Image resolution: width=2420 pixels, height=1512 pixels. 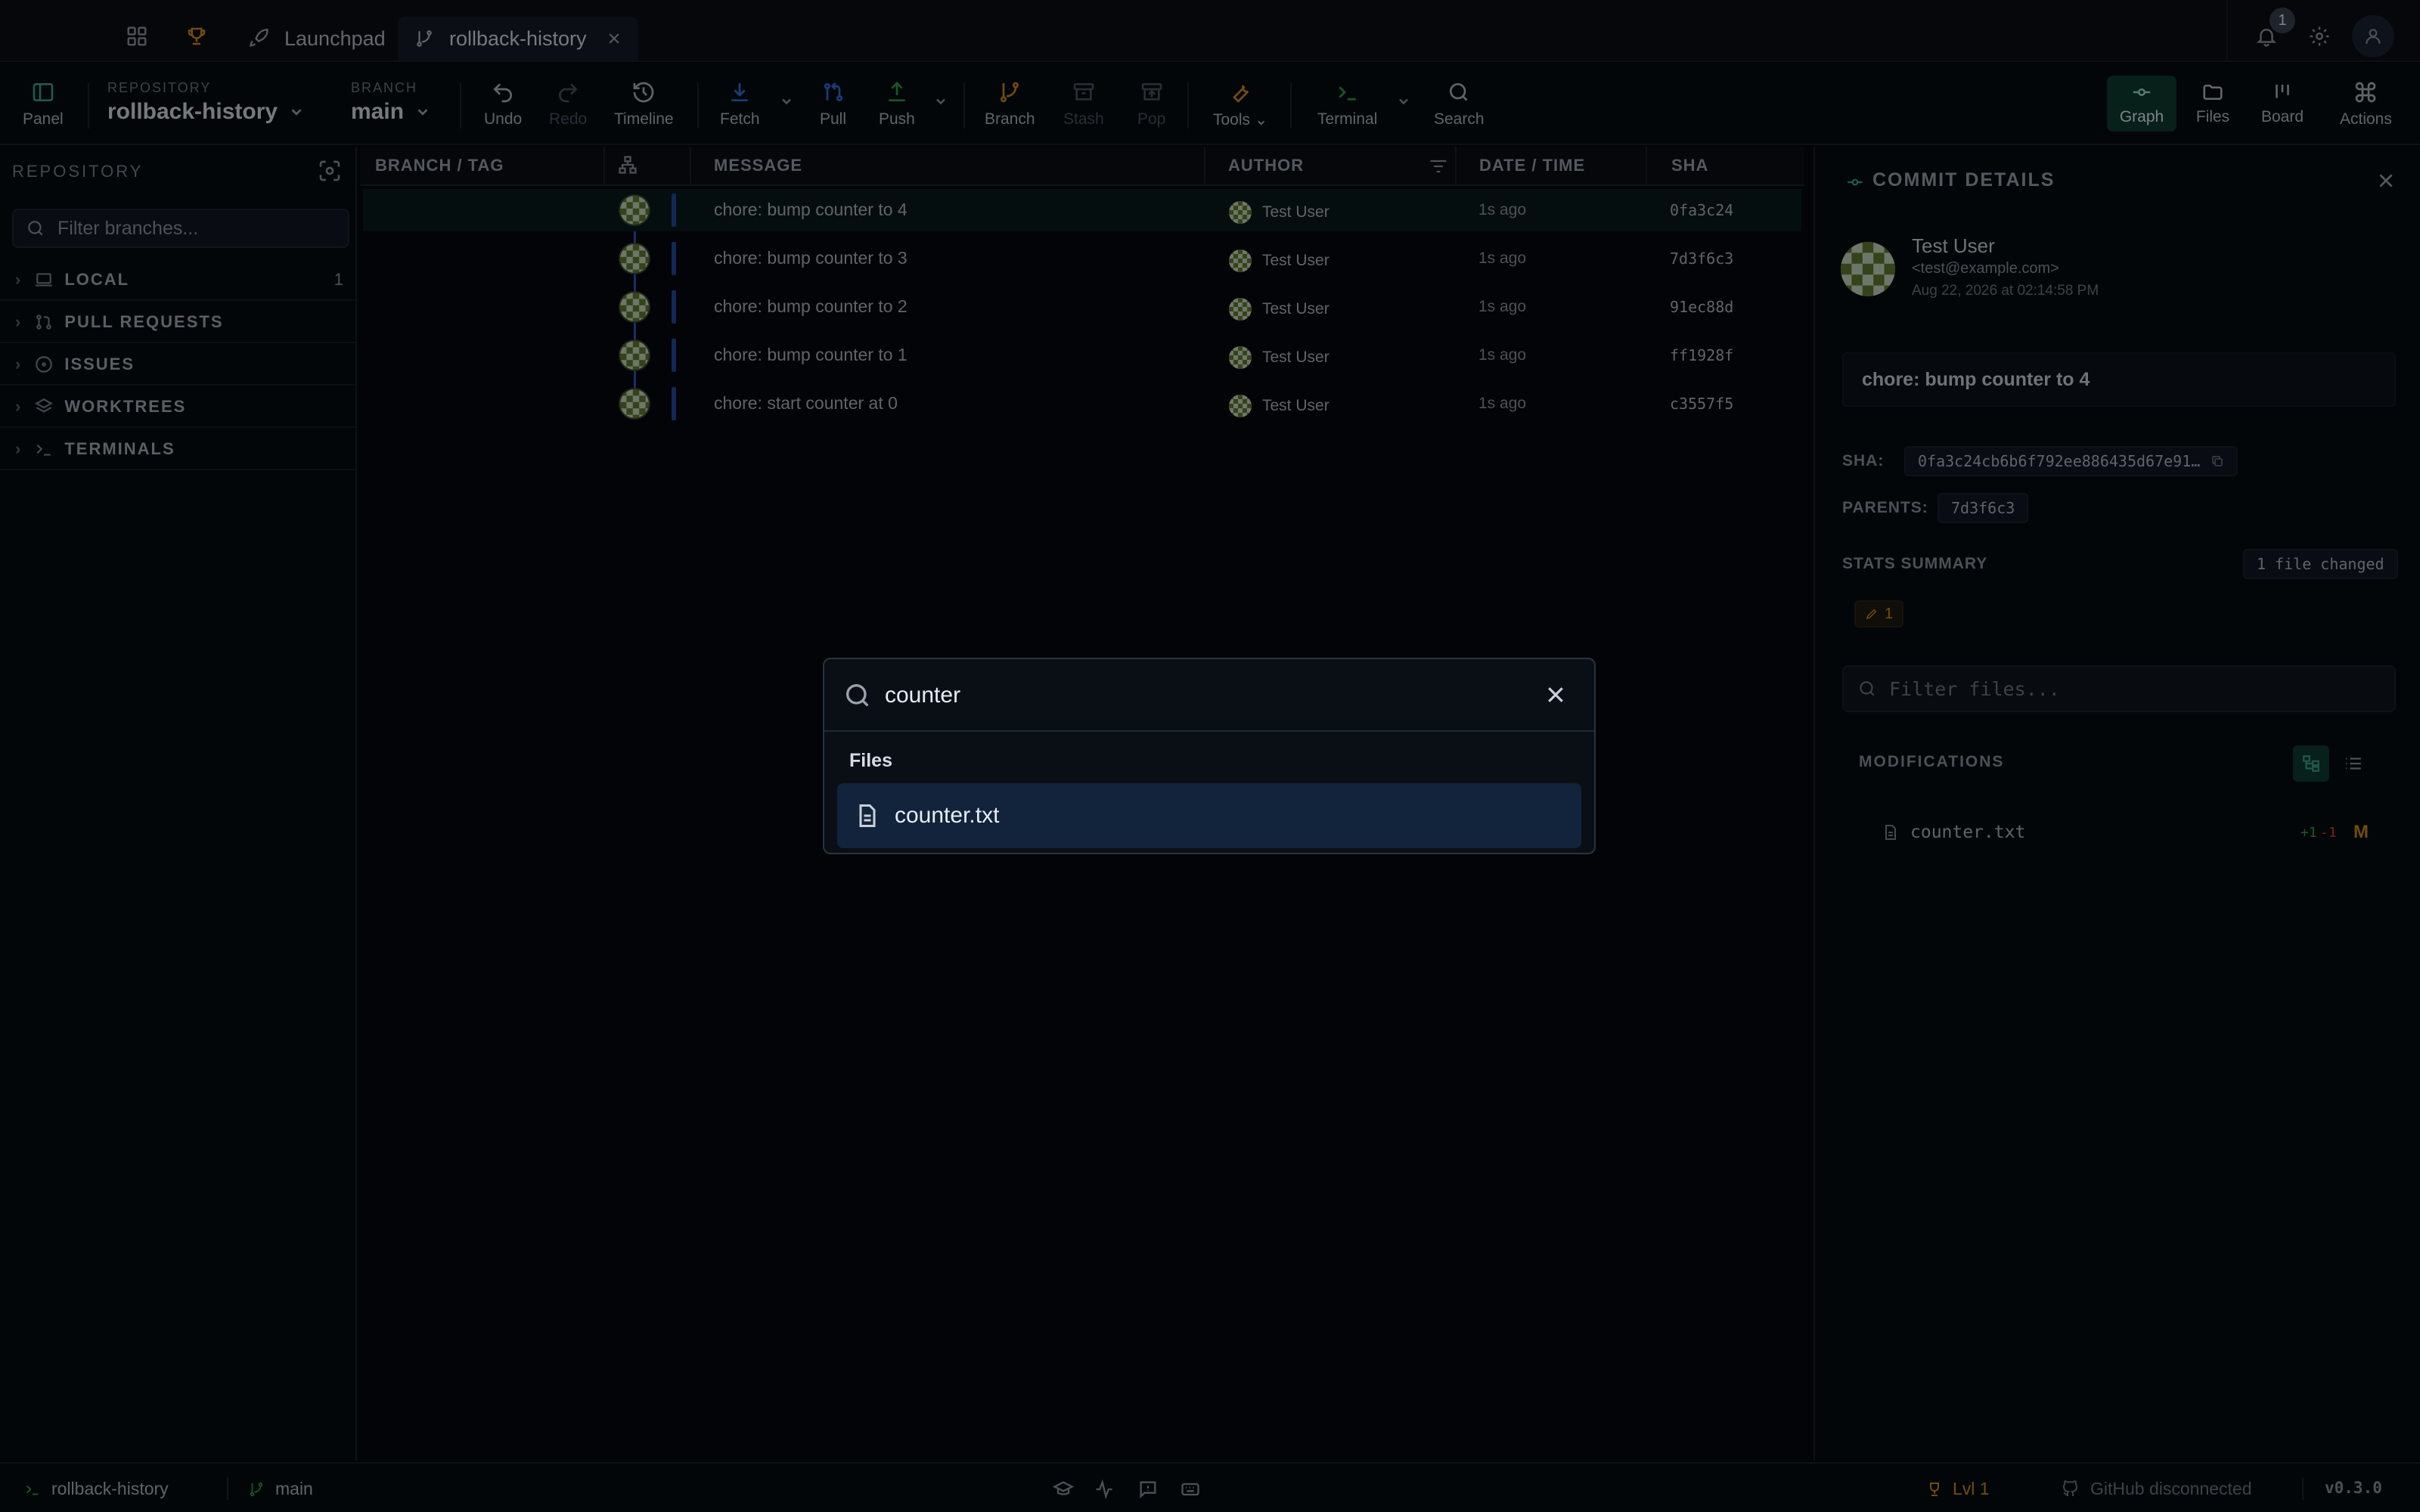 I want to click on search-input, so click(x=1195, y=695).